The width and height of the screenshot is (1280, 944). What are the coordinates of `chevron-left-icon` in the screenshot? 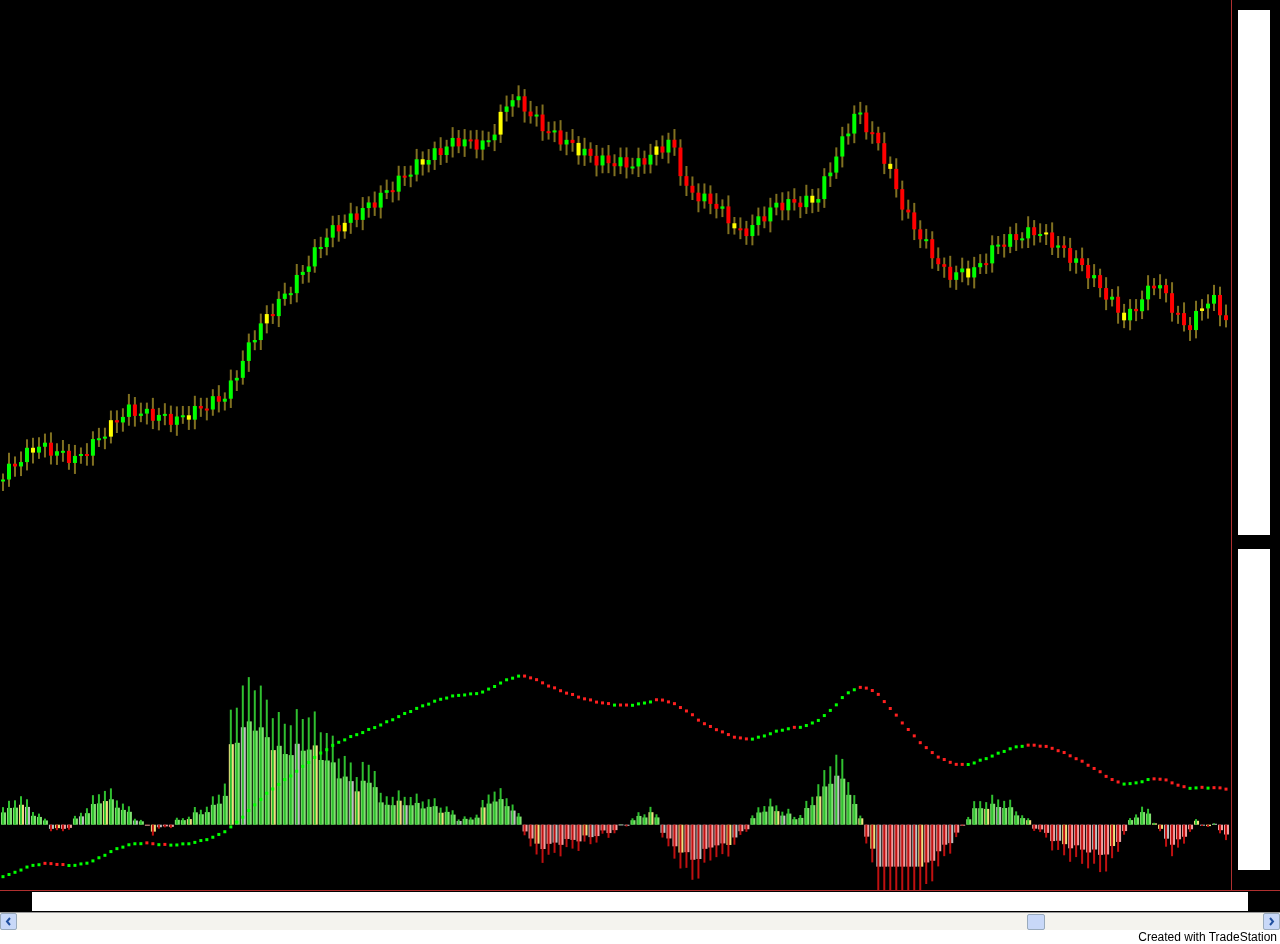 It's located at (8, 921).